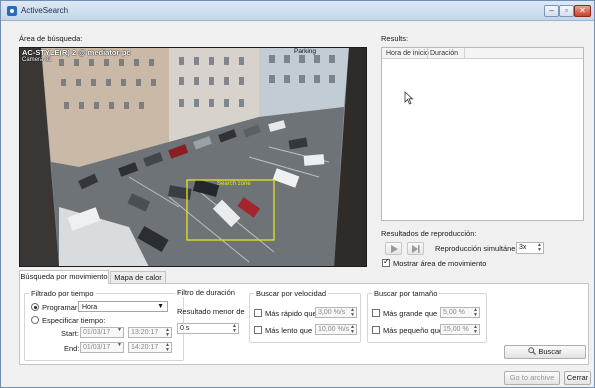 The width and height of the screenshot is (595, 388). What do you see at coordinates (550, 351) in the screenshot?
I see `search-button-label: Buscar` at bounding box center [550, 351].